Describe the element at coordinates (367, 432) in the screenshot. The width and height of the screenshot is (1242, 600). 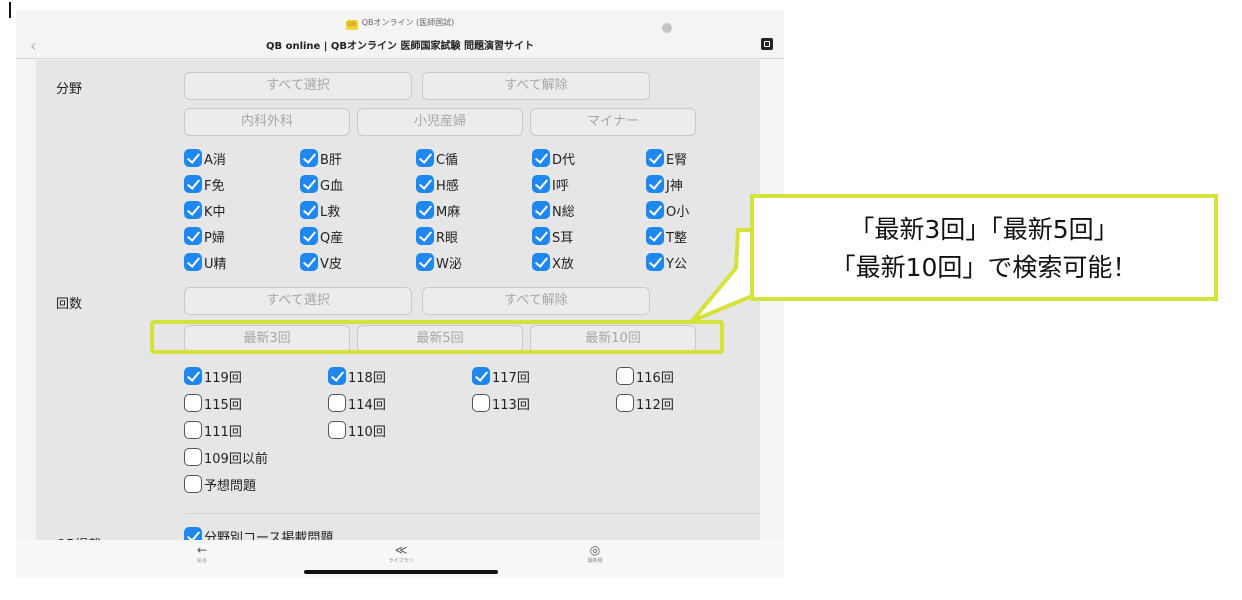
I see `checkbox-label: 110回` at that location.